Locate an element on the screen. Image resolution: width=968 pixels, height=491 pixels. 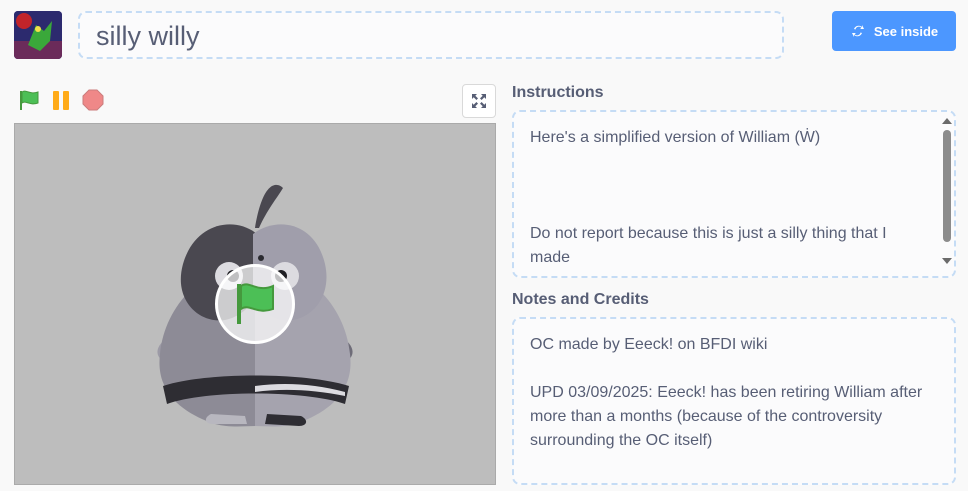
scroll-thumb is located at coordinates (947, 186).